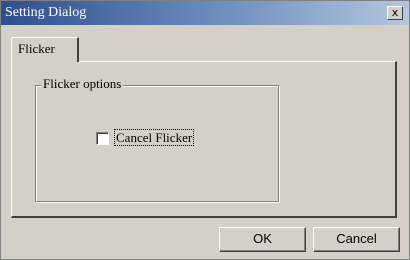 Image resolution: width=410 pixels, height=260 pixels. Describe the element at coordinates (262, 239) in the screenshot. I see `ok-button: OK` at that location.